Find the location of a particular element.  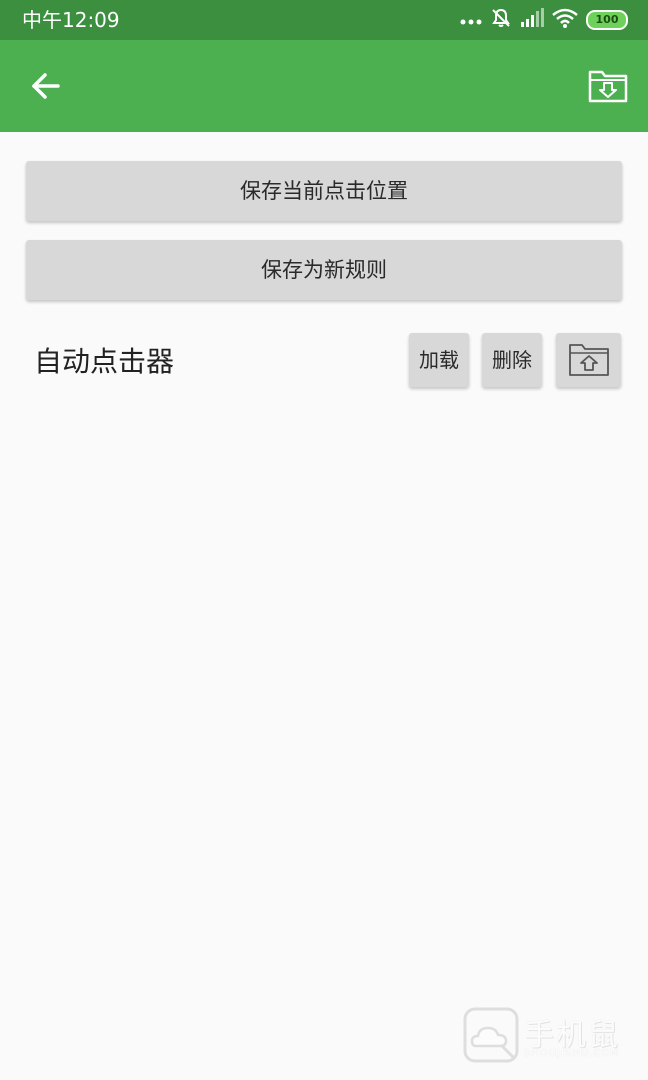

battery-icon: 100 is located at coordinates (607, 20).